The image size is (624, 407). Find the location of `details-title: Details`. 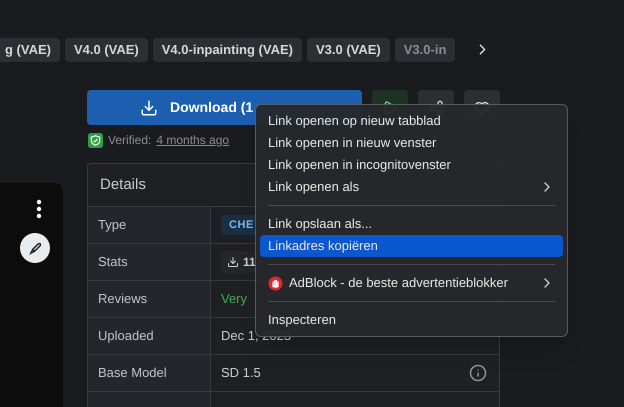

details-title: Details is located at coordinates (123, 184).